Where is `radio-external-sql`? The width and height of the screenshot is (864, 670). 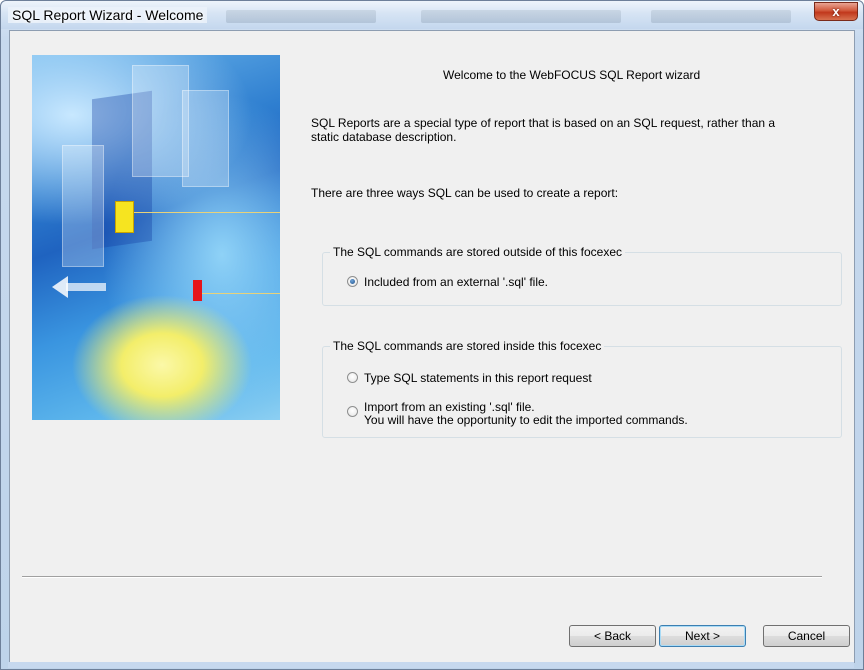
radio-external-sql is located at coordinates (352, 281).